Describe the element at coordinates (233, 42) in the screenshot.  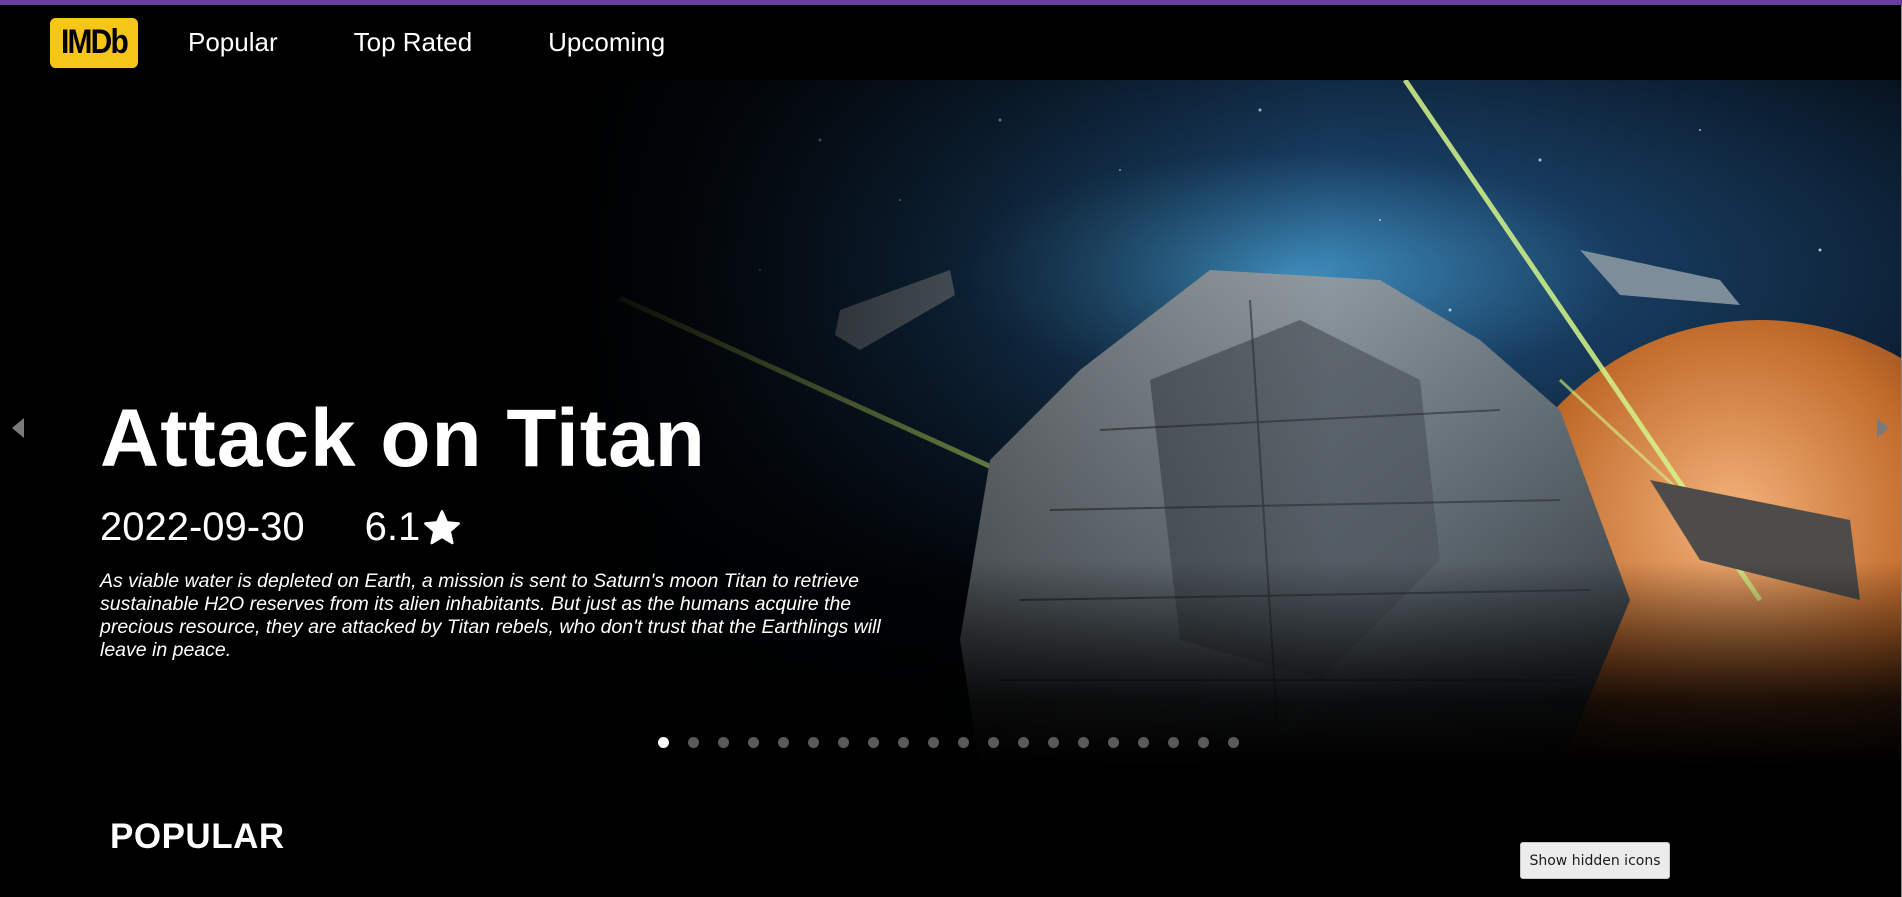
I see `nav-popular: Popular` at that location.